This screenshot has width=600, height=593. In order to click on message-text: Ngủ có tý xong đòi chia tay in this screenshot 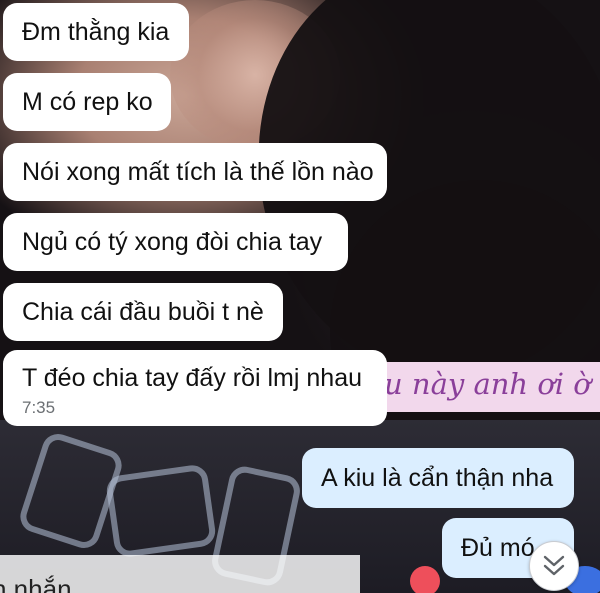, I will do `click(172, 241)`.